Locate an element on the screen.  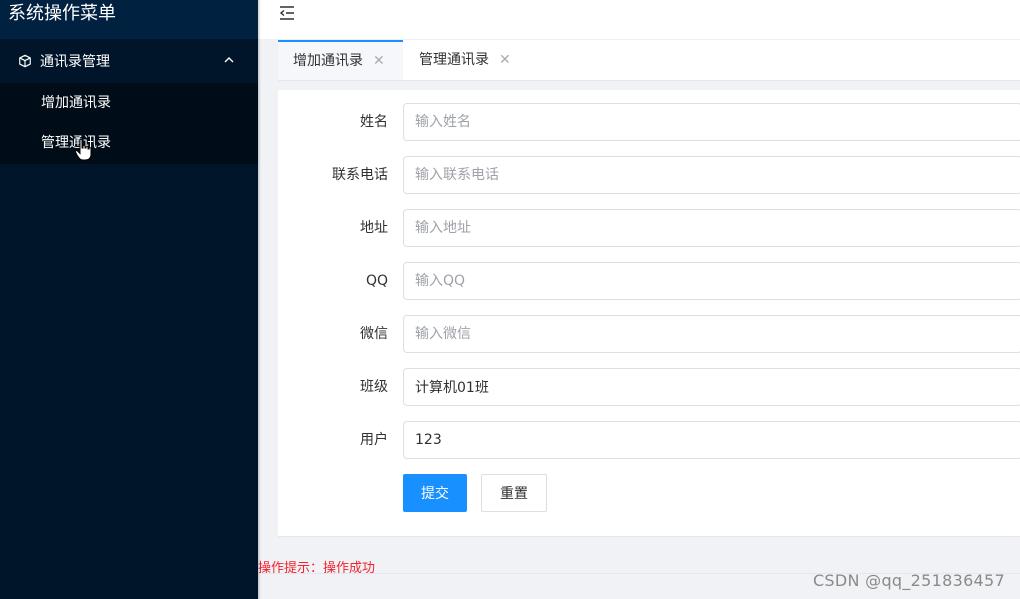
sidebar-title: 系统操作菜单 is located at coordinates (129, 19).